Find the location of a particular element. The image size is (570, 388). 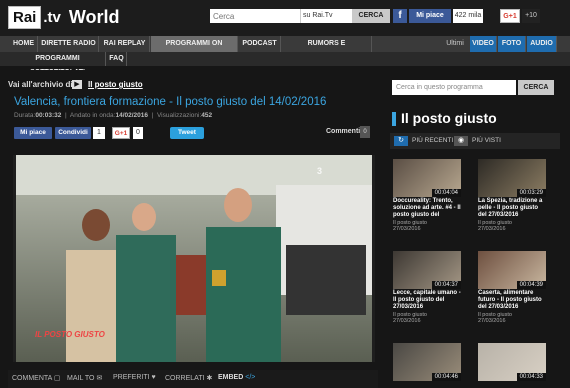

tab-video: VIDEO is located at coordinates (483, 44).